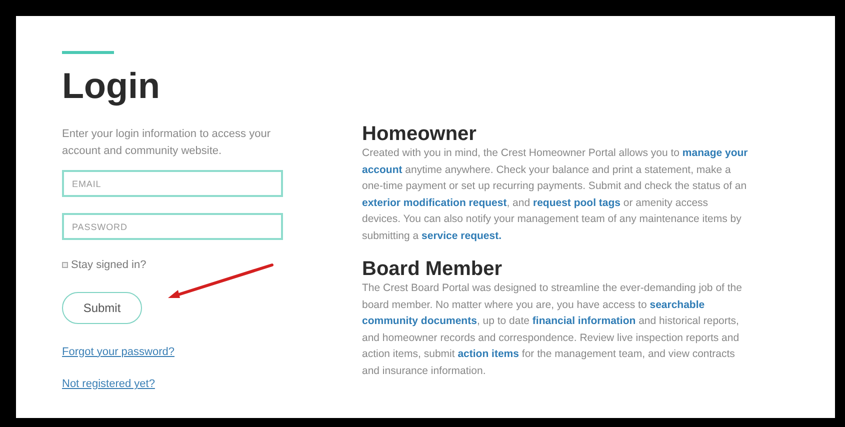  What do you see at coordinates (65, 265) in the screenshot?
I see `stay-signed-in-checkbox` at bounding box center [65, 265].